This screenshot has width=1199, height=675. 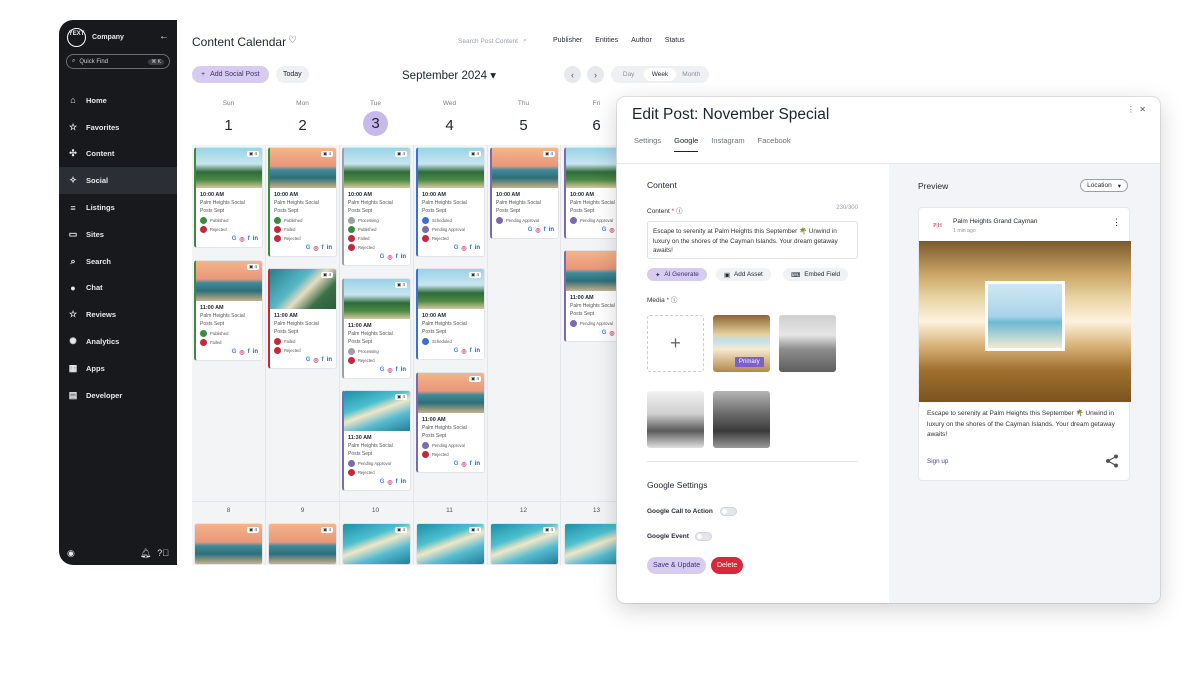 I want to click on add-asset-button: ▣ Add Asset, so click(x=743, y=274).